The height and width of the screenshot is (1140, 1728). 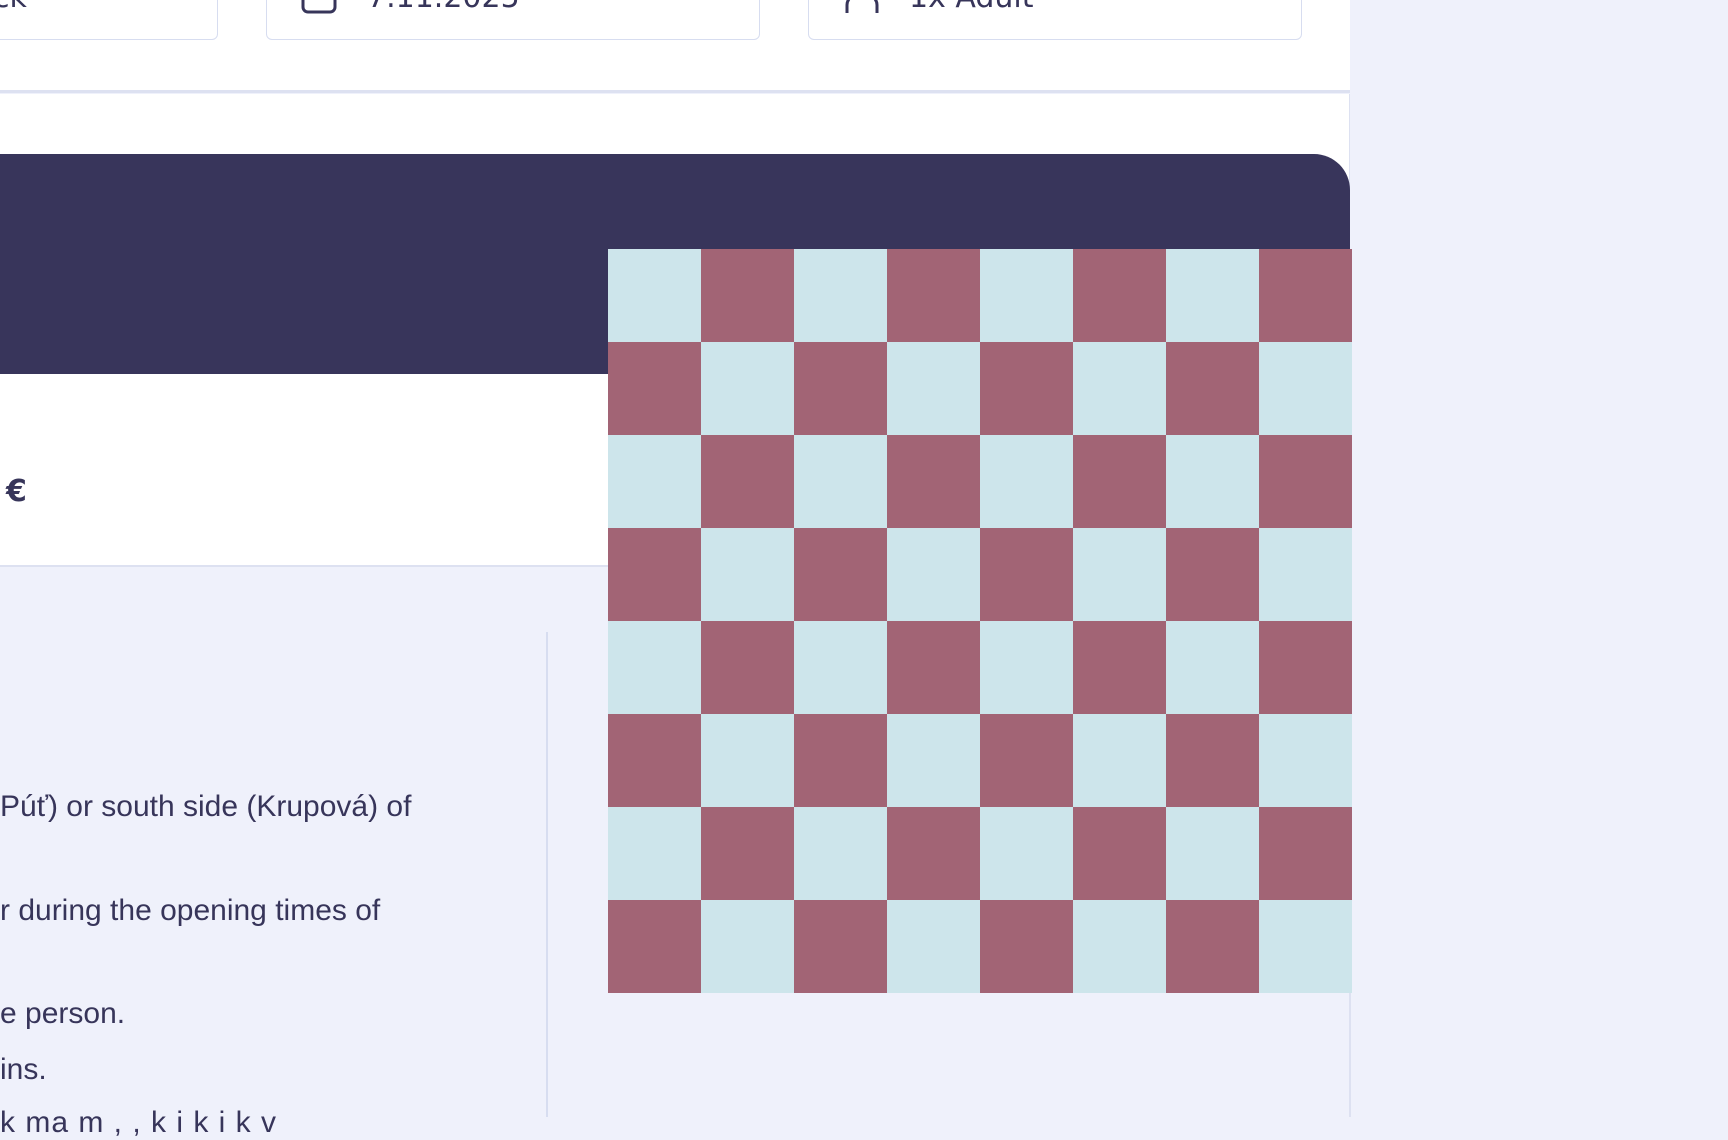 I want to click on calendar-icon, so click(x=319, y=7).